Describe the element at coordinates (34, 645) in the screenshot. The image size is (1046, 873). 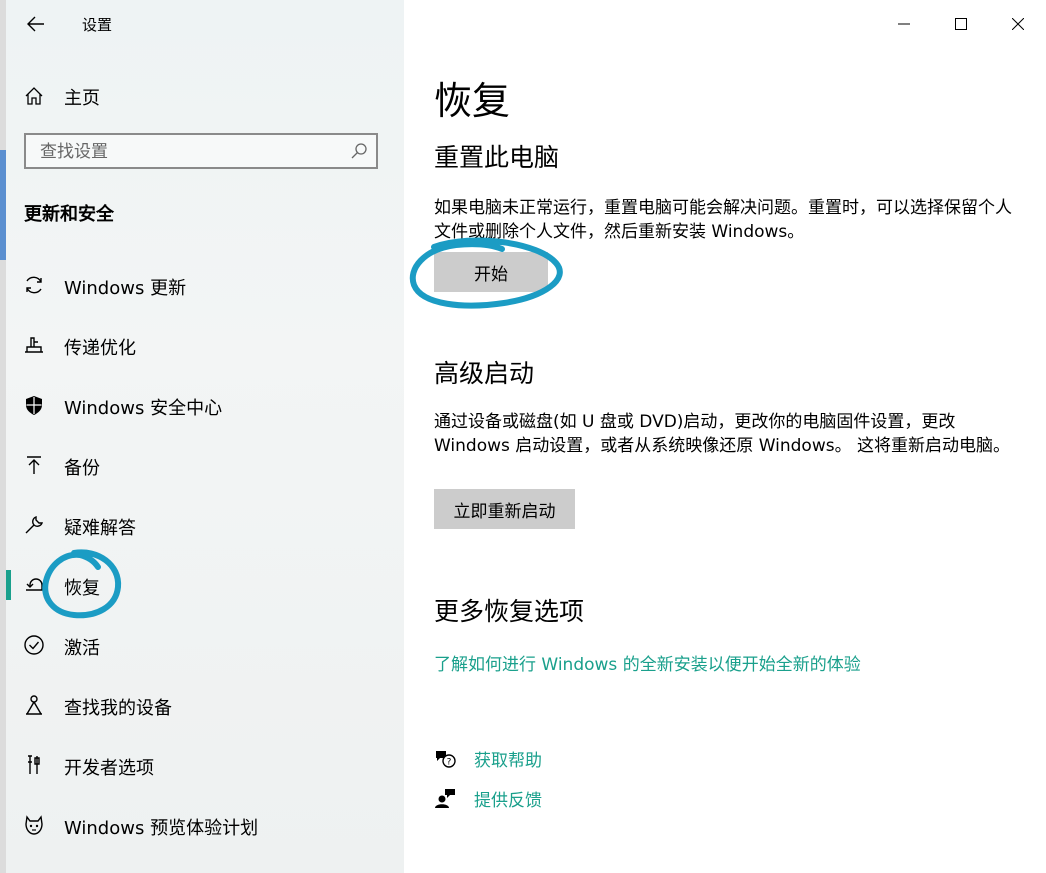
I see `check-circle-icon` at that location.